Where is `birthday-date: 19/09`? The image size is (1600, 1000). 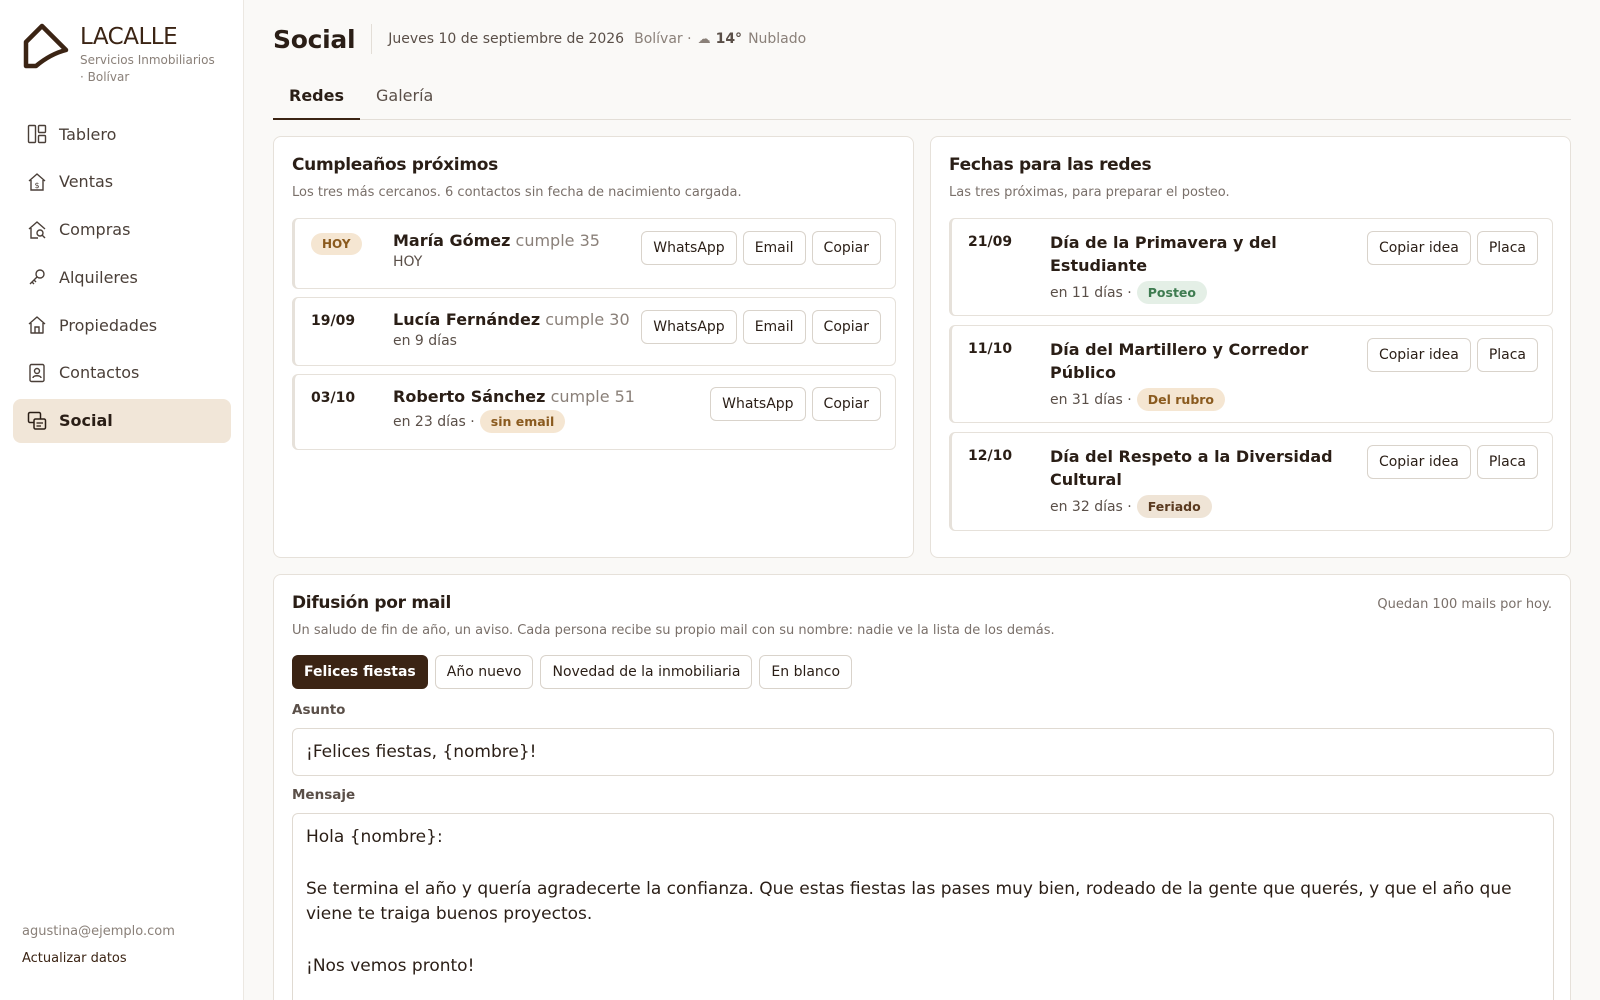 birthday-date: 19/09 is located at coordinates (333, 321).